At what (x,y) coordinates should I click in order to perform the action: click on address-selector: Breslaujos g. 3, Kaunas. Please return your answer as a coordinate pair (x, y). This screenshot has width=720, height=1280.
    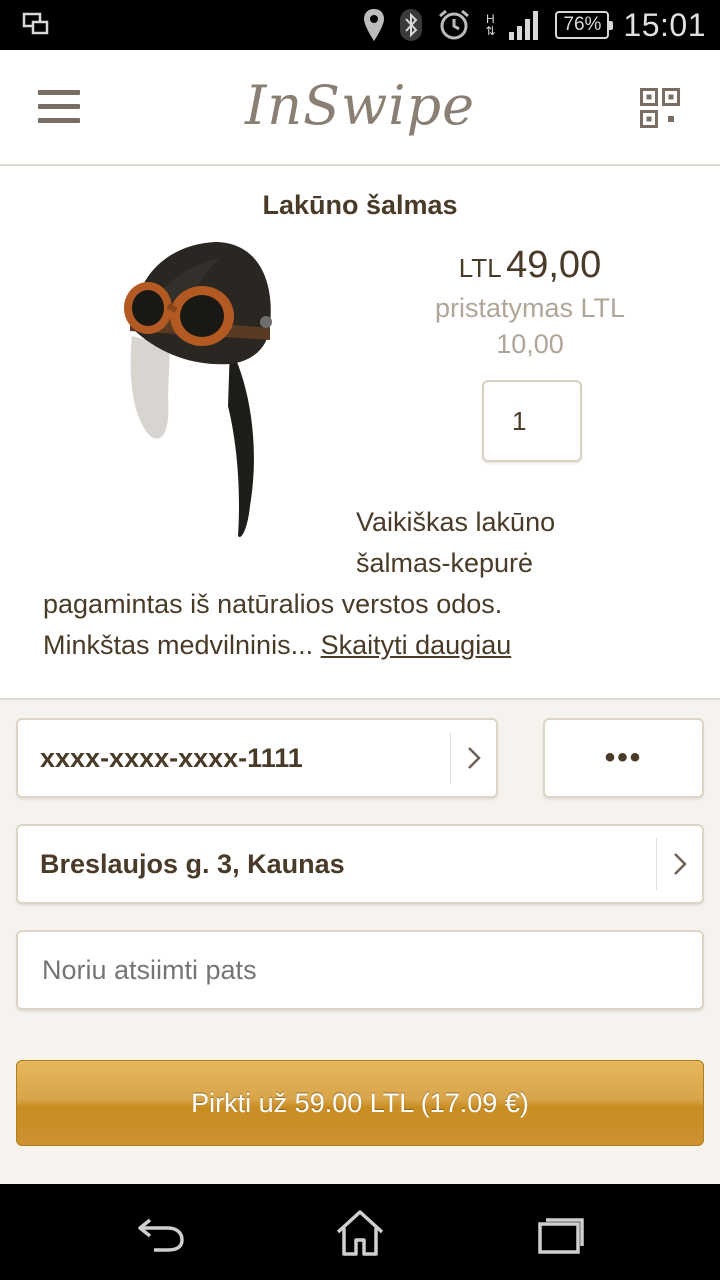
    Looking at the image, I should click on (360, 864).